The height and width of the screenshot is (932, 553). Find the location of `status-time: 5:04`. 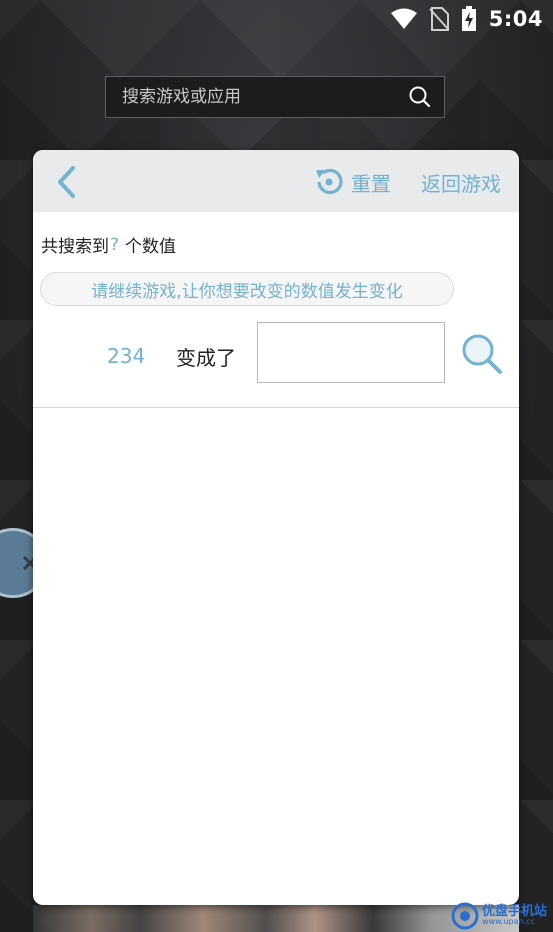

status-time: 5:04 is located at coordinates (515, 19).